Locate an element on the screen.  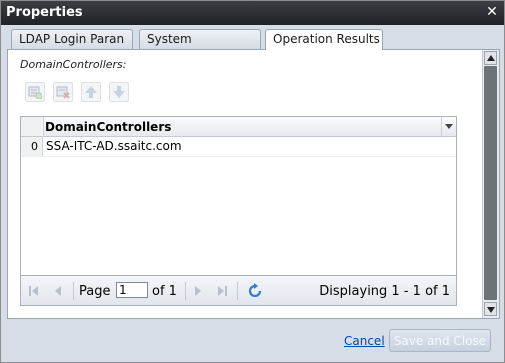
move-up-button is located at coordinates (91, 92).